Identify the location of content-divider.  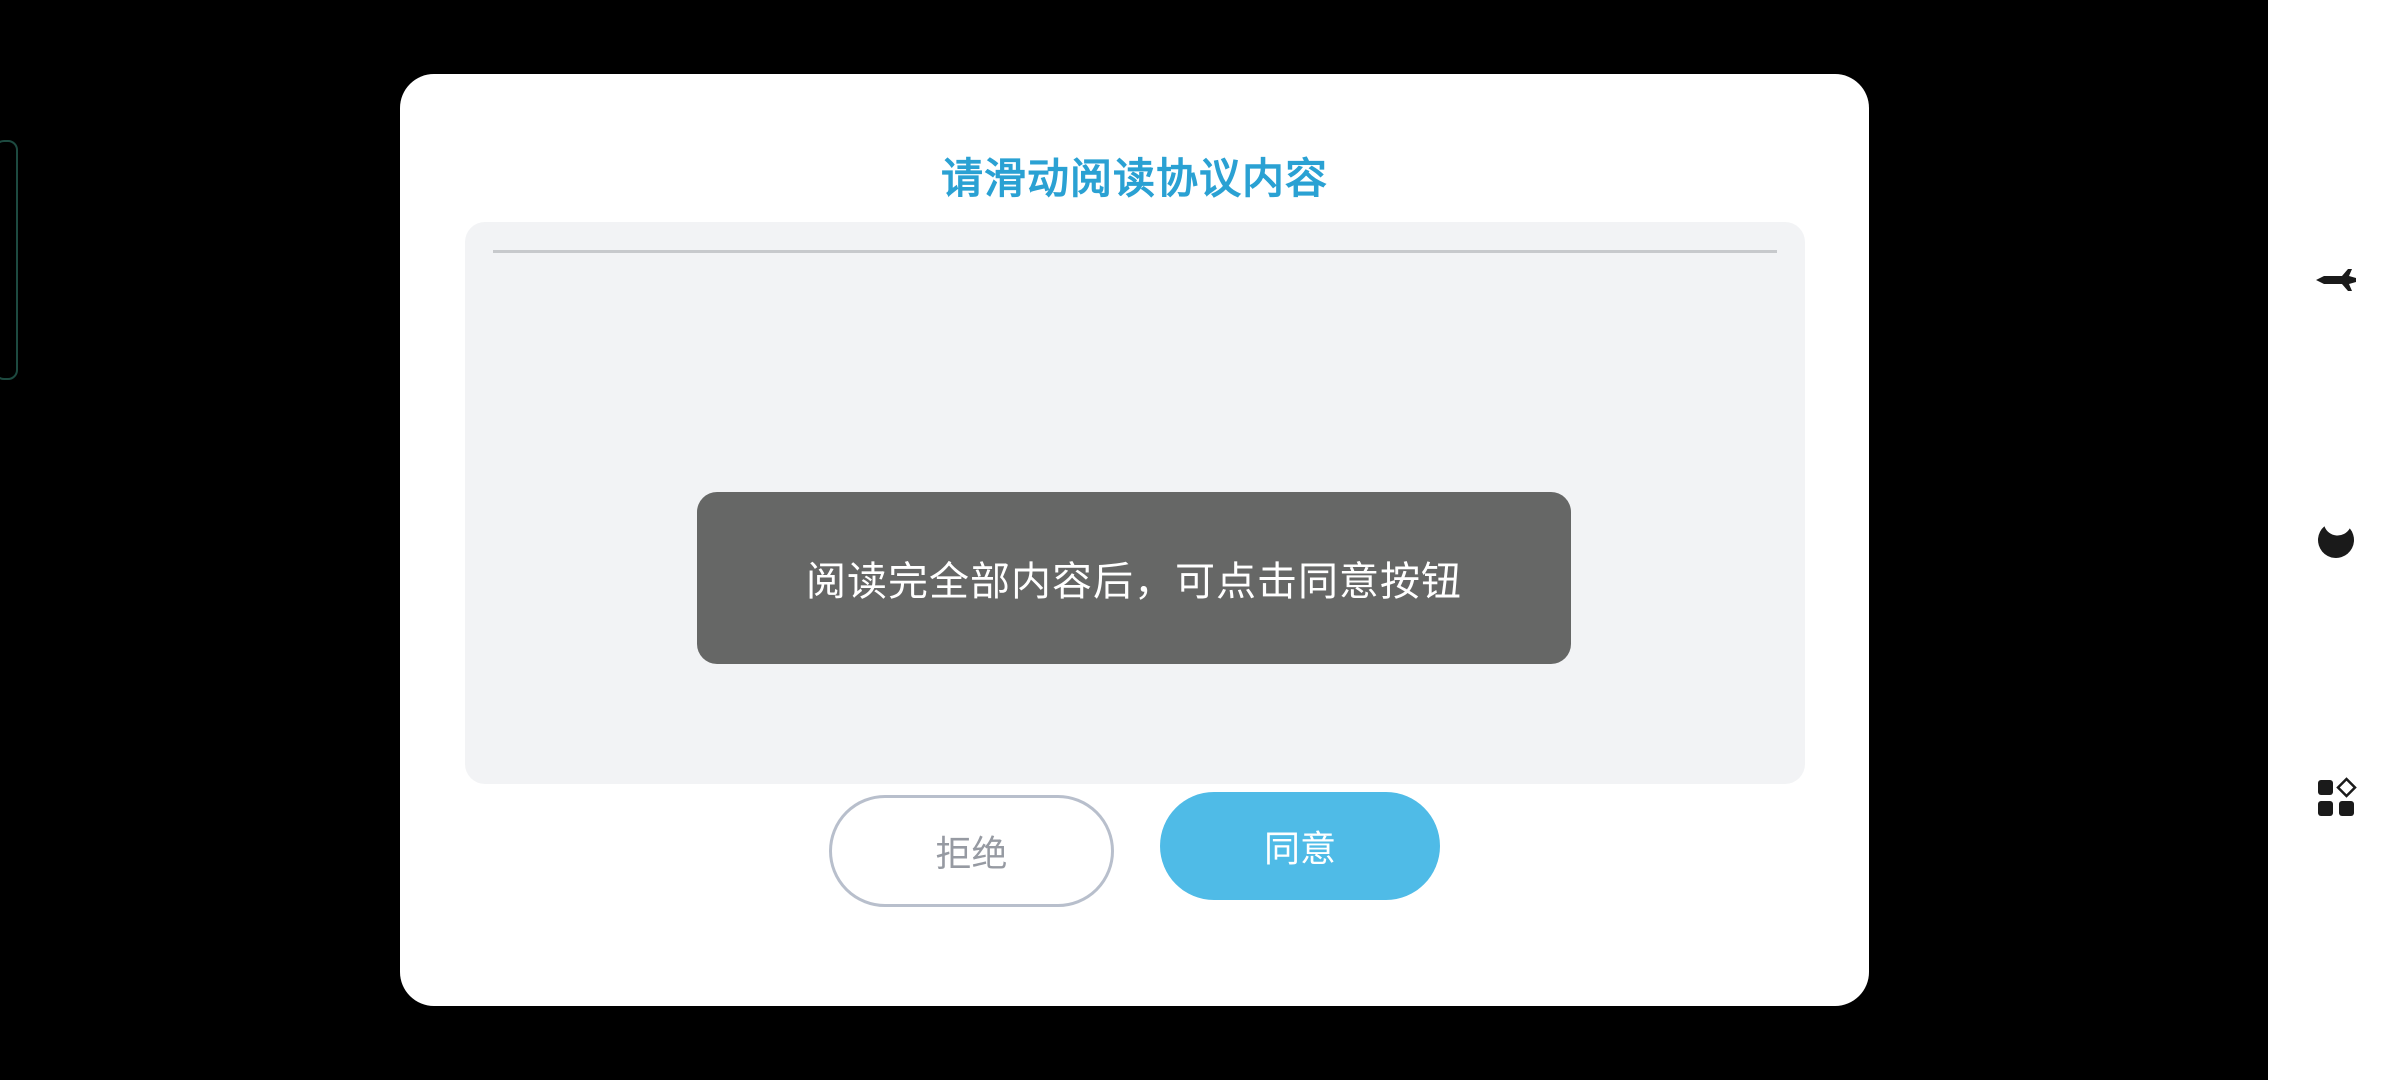
(1135, 251).